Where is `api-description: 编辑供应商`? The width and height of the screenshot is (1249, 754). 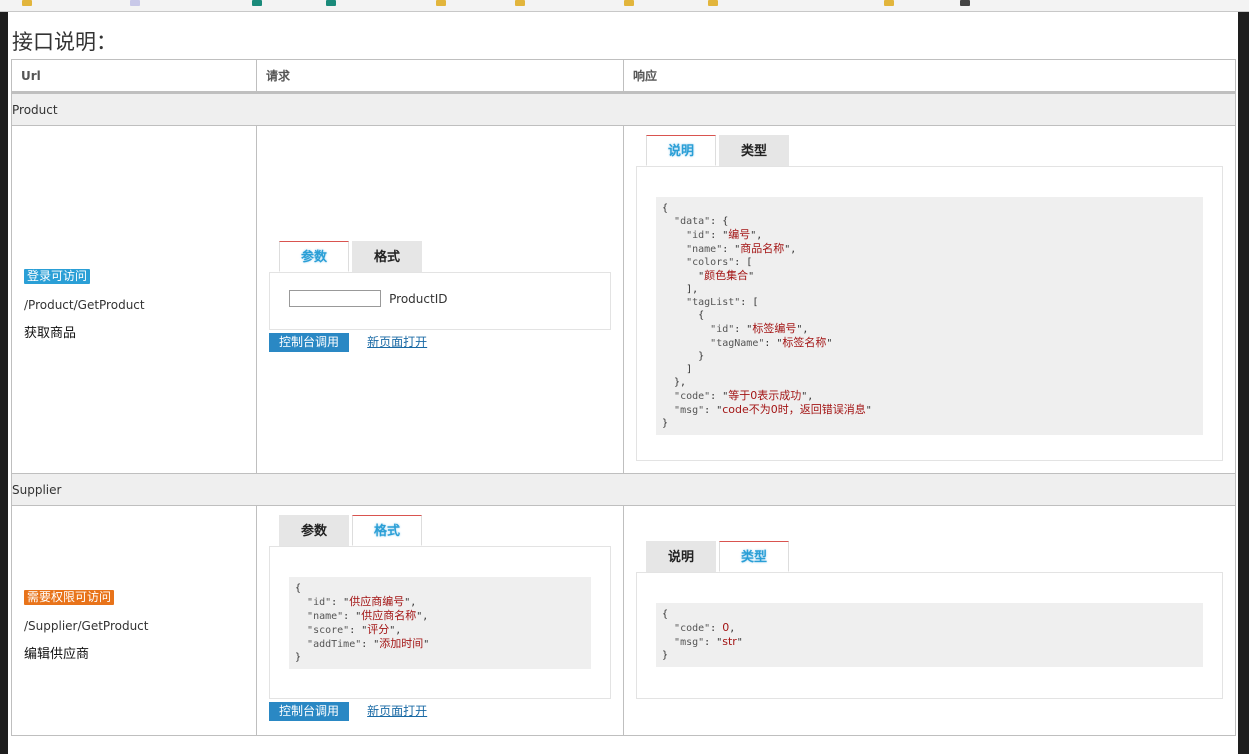
api-description: 编辑供应商 is located at coordinates (57, 654).